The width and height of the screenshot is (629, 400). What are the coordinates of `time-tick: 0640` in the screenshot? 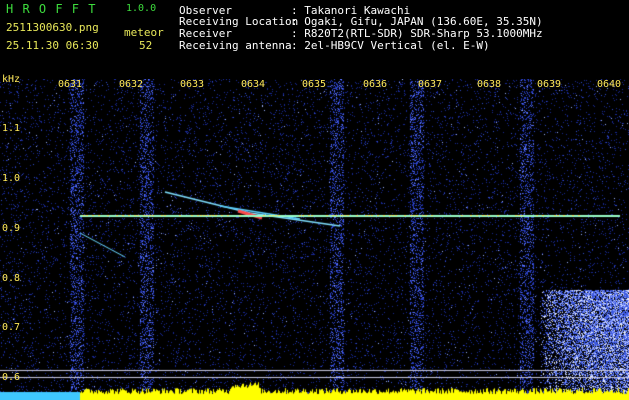 It's located at (609, 84).